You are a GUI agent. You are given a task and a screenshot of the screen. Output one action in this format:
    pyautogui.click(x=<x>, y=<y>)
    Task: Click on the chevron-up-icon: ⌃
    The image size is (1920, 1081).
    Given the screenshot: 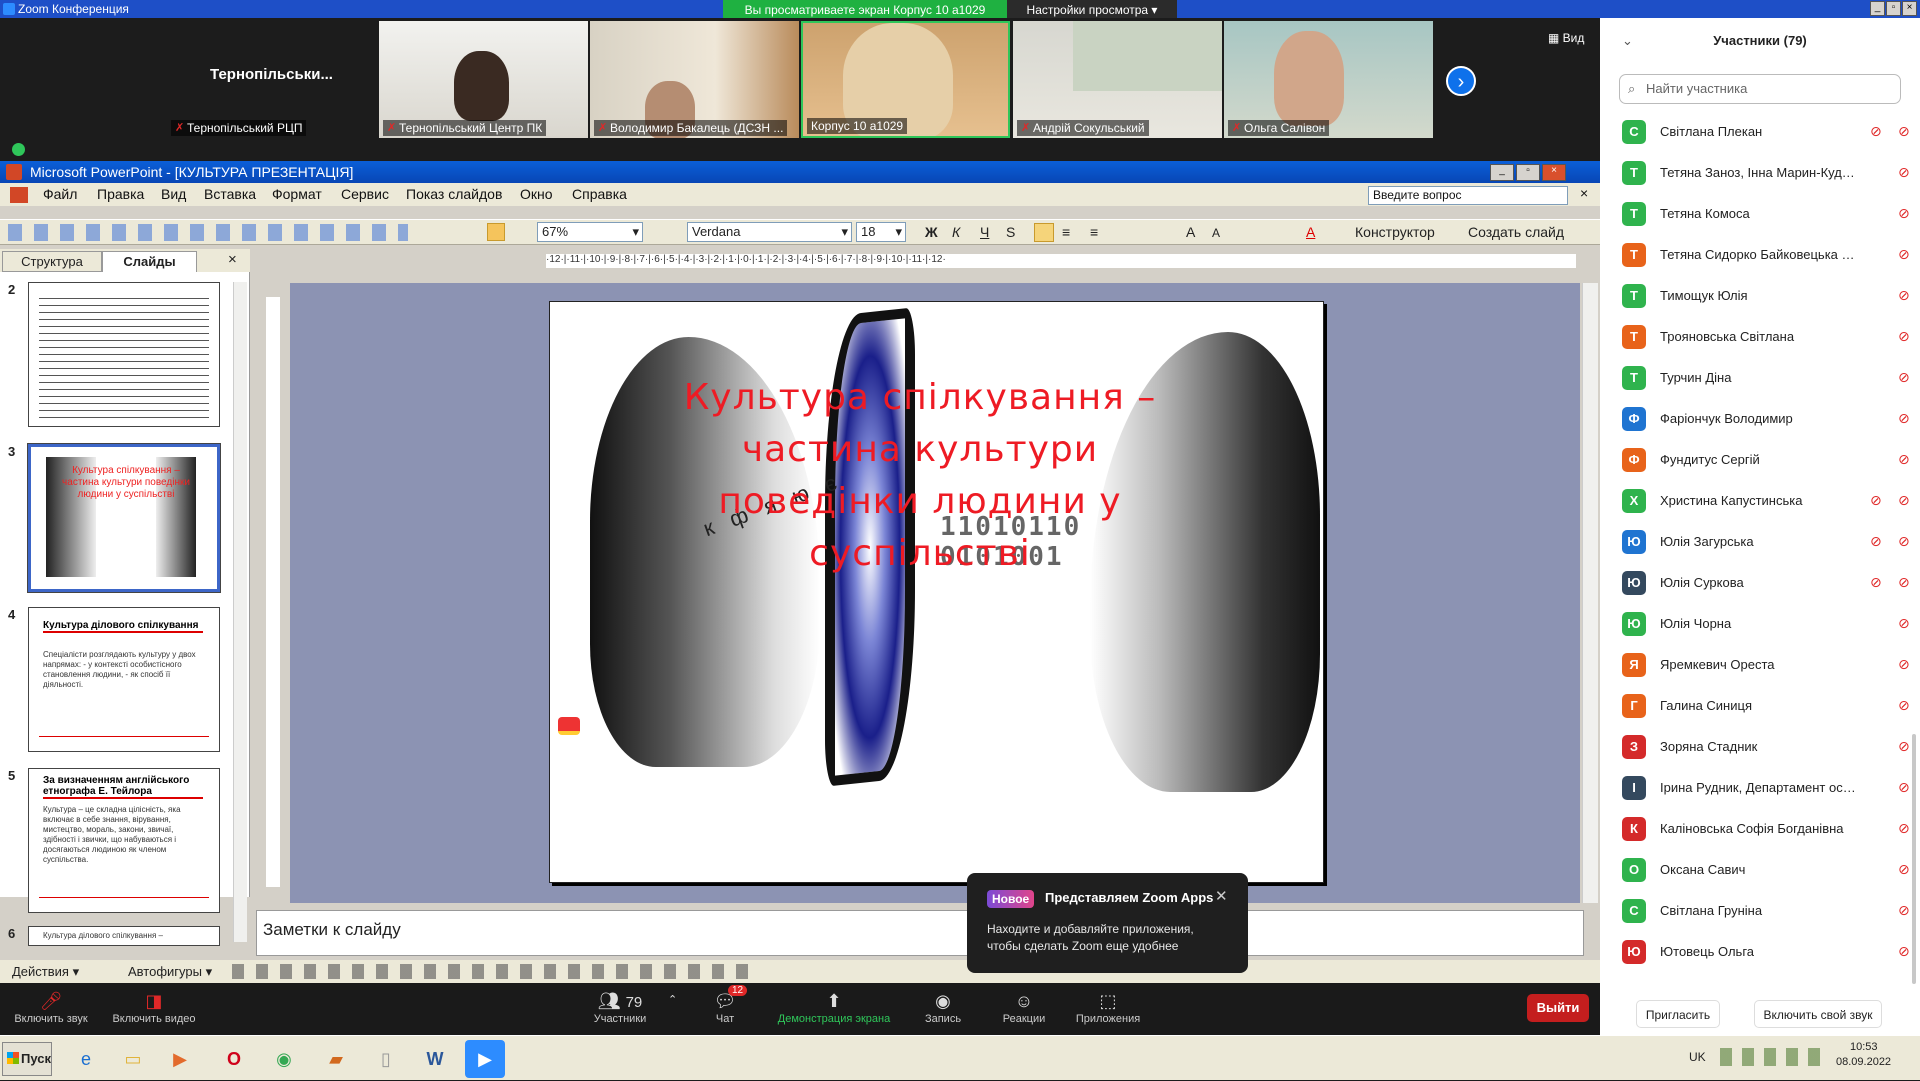 What is the action you would take?
    pyautogui.click(x=672, y=999)
    